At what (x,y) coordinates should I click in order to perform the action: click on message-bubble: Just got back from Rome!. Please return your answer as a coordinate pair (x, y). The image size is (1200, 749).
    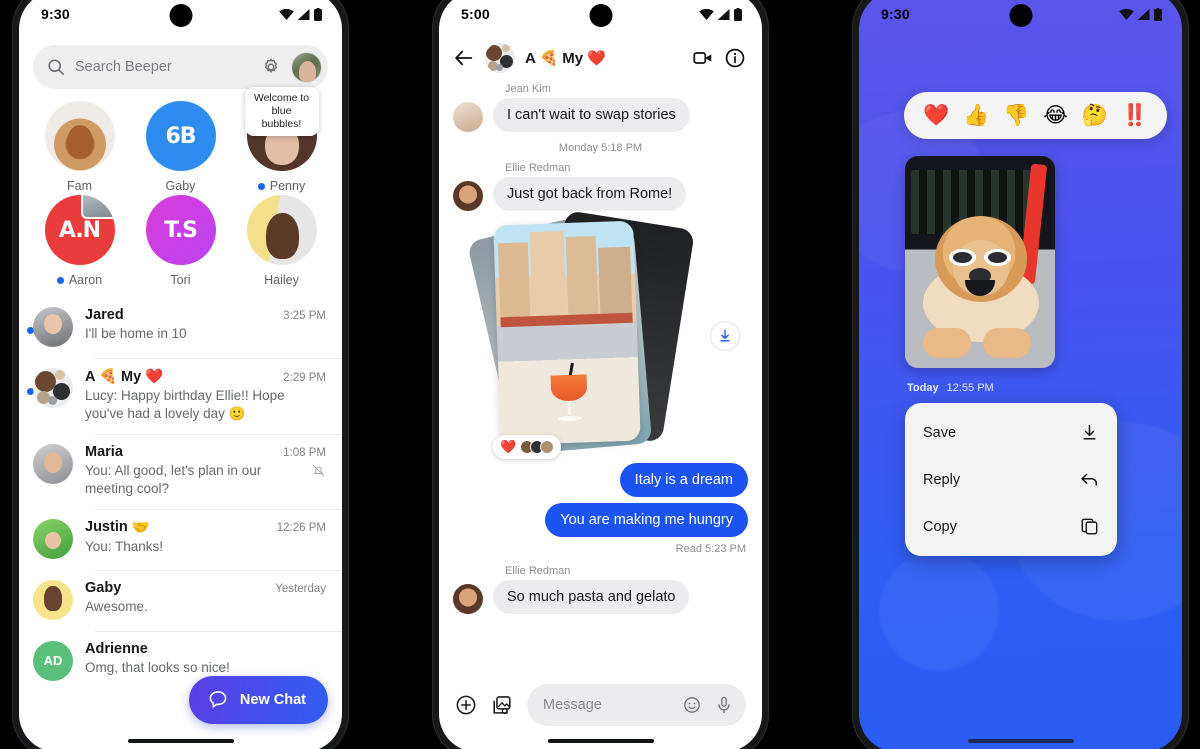
    Looking at the image, I should click on (590, 194).